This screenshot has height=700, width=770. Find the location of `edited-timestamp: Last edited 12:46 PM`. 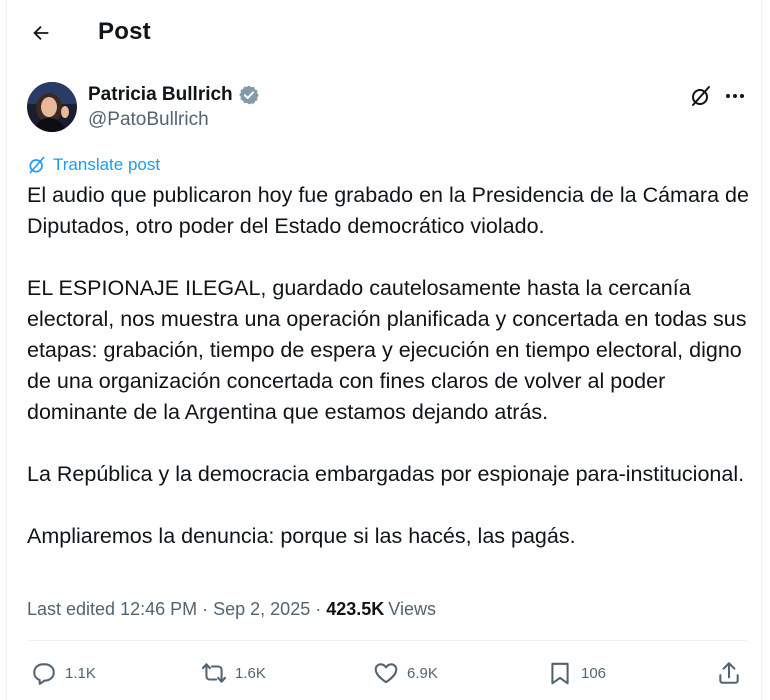

edited-timestamp: Last edited 12:46 PM is located at coordinates (112, 609).